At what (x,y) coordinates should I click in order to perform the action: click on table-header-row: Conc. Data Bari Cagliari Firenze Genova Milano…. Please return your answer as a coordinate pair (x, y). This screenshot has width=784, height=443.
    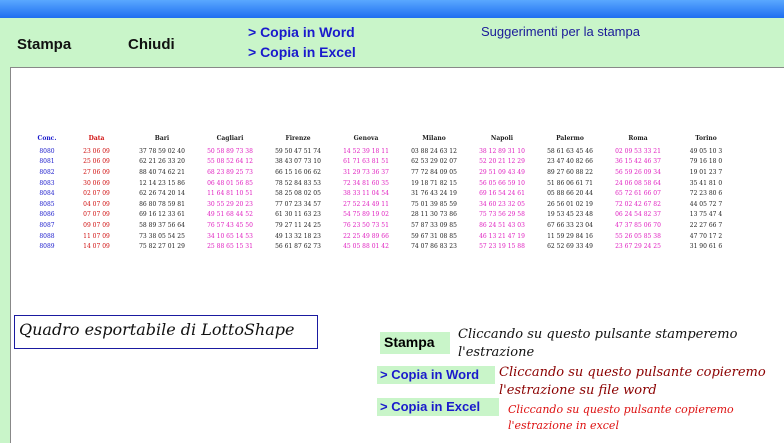
    Looking at the image, I should click on (384, 138).